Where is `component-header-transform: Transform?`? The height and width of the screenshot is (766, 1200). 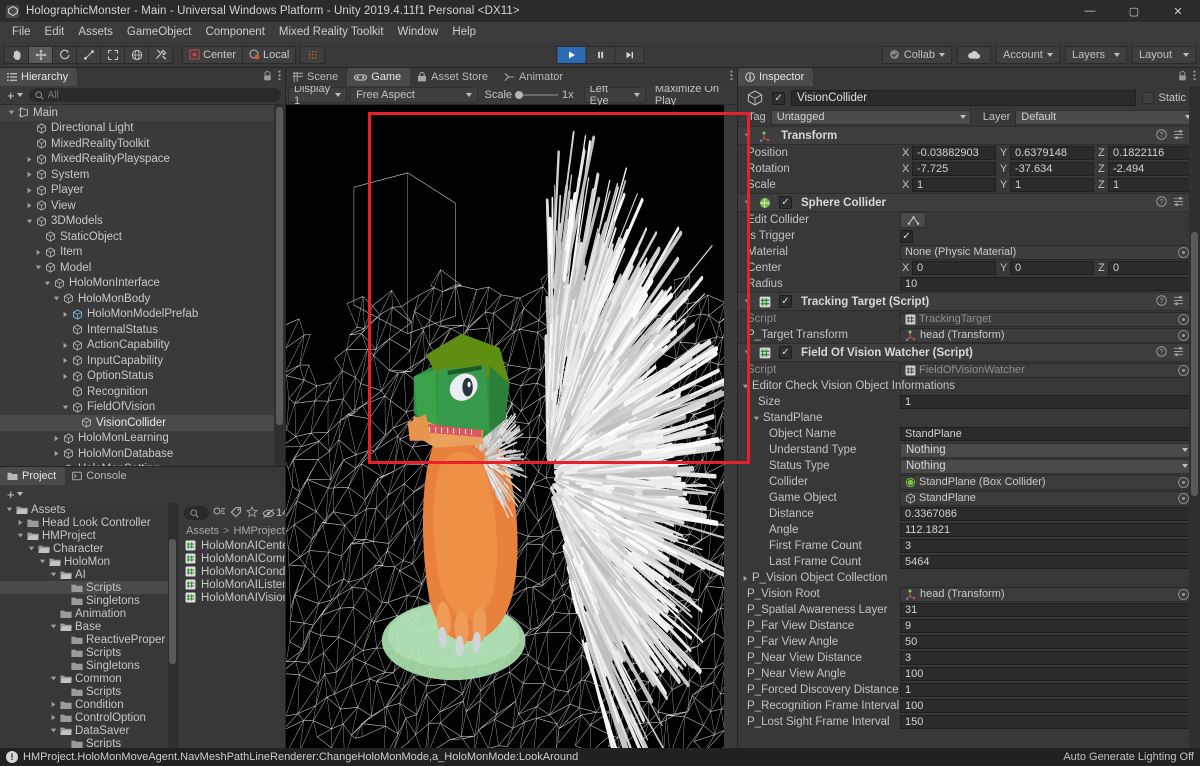
component-header-transform: Transform? is located at coordinates (969, 135).